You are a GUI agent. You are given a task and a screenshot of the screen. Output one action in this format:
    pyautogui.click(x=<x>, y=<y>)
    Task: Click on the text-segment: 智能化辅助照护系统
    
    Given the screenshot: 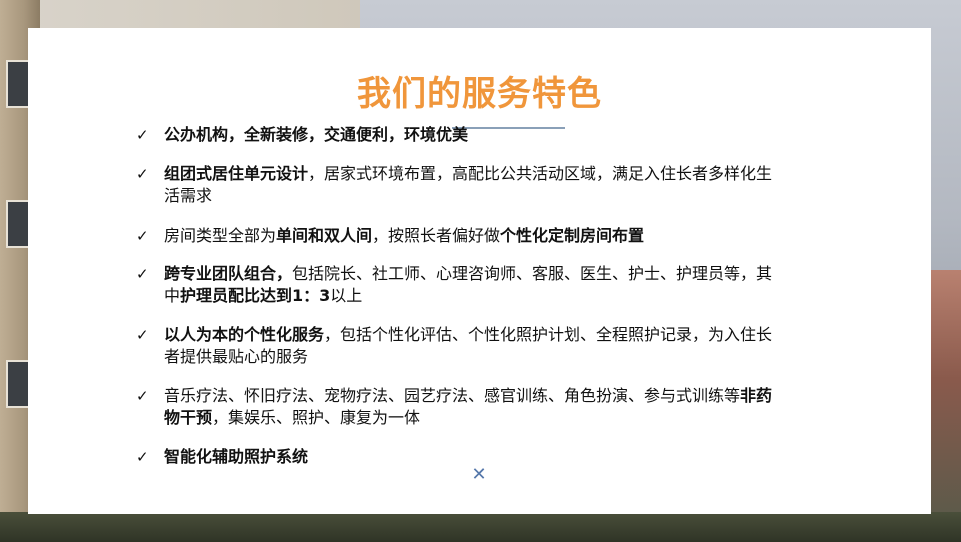 What is the action you would take?
    pyautogui.click(x=236, y=456)
    